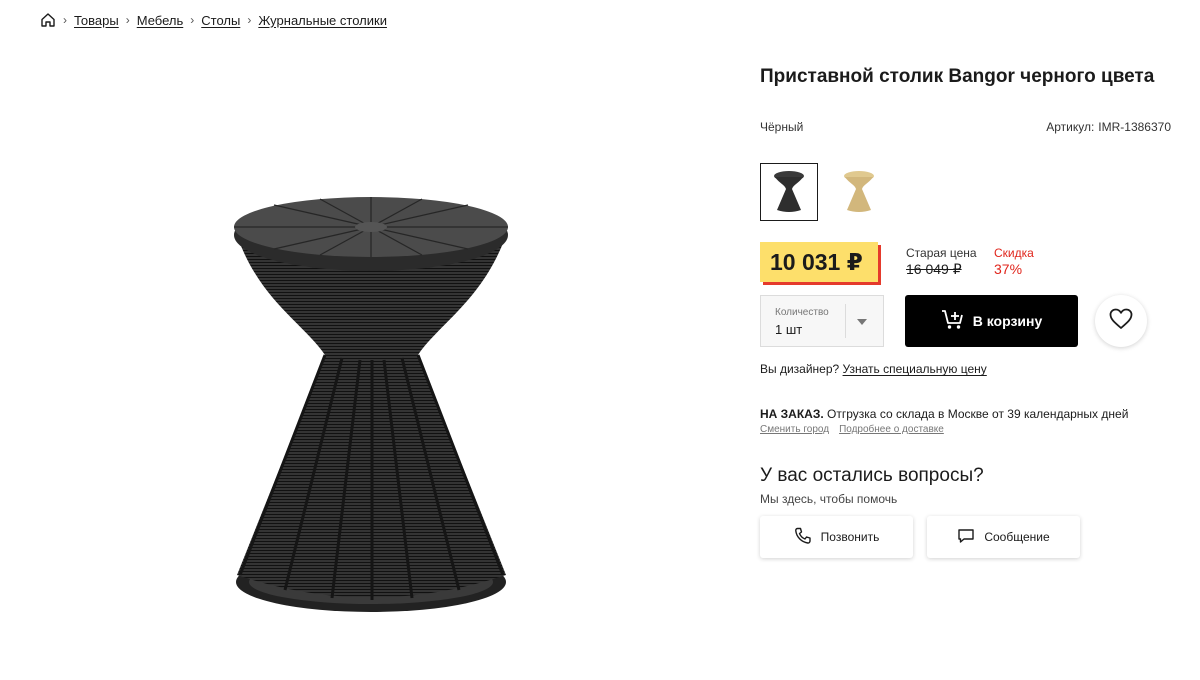 Image resolution: width=1200 pixels, height=680 pixels. What do you see at coordinates (953, 321) in the screenshot?
I see `cart-plus-icon` at bounding box center [953, 321].